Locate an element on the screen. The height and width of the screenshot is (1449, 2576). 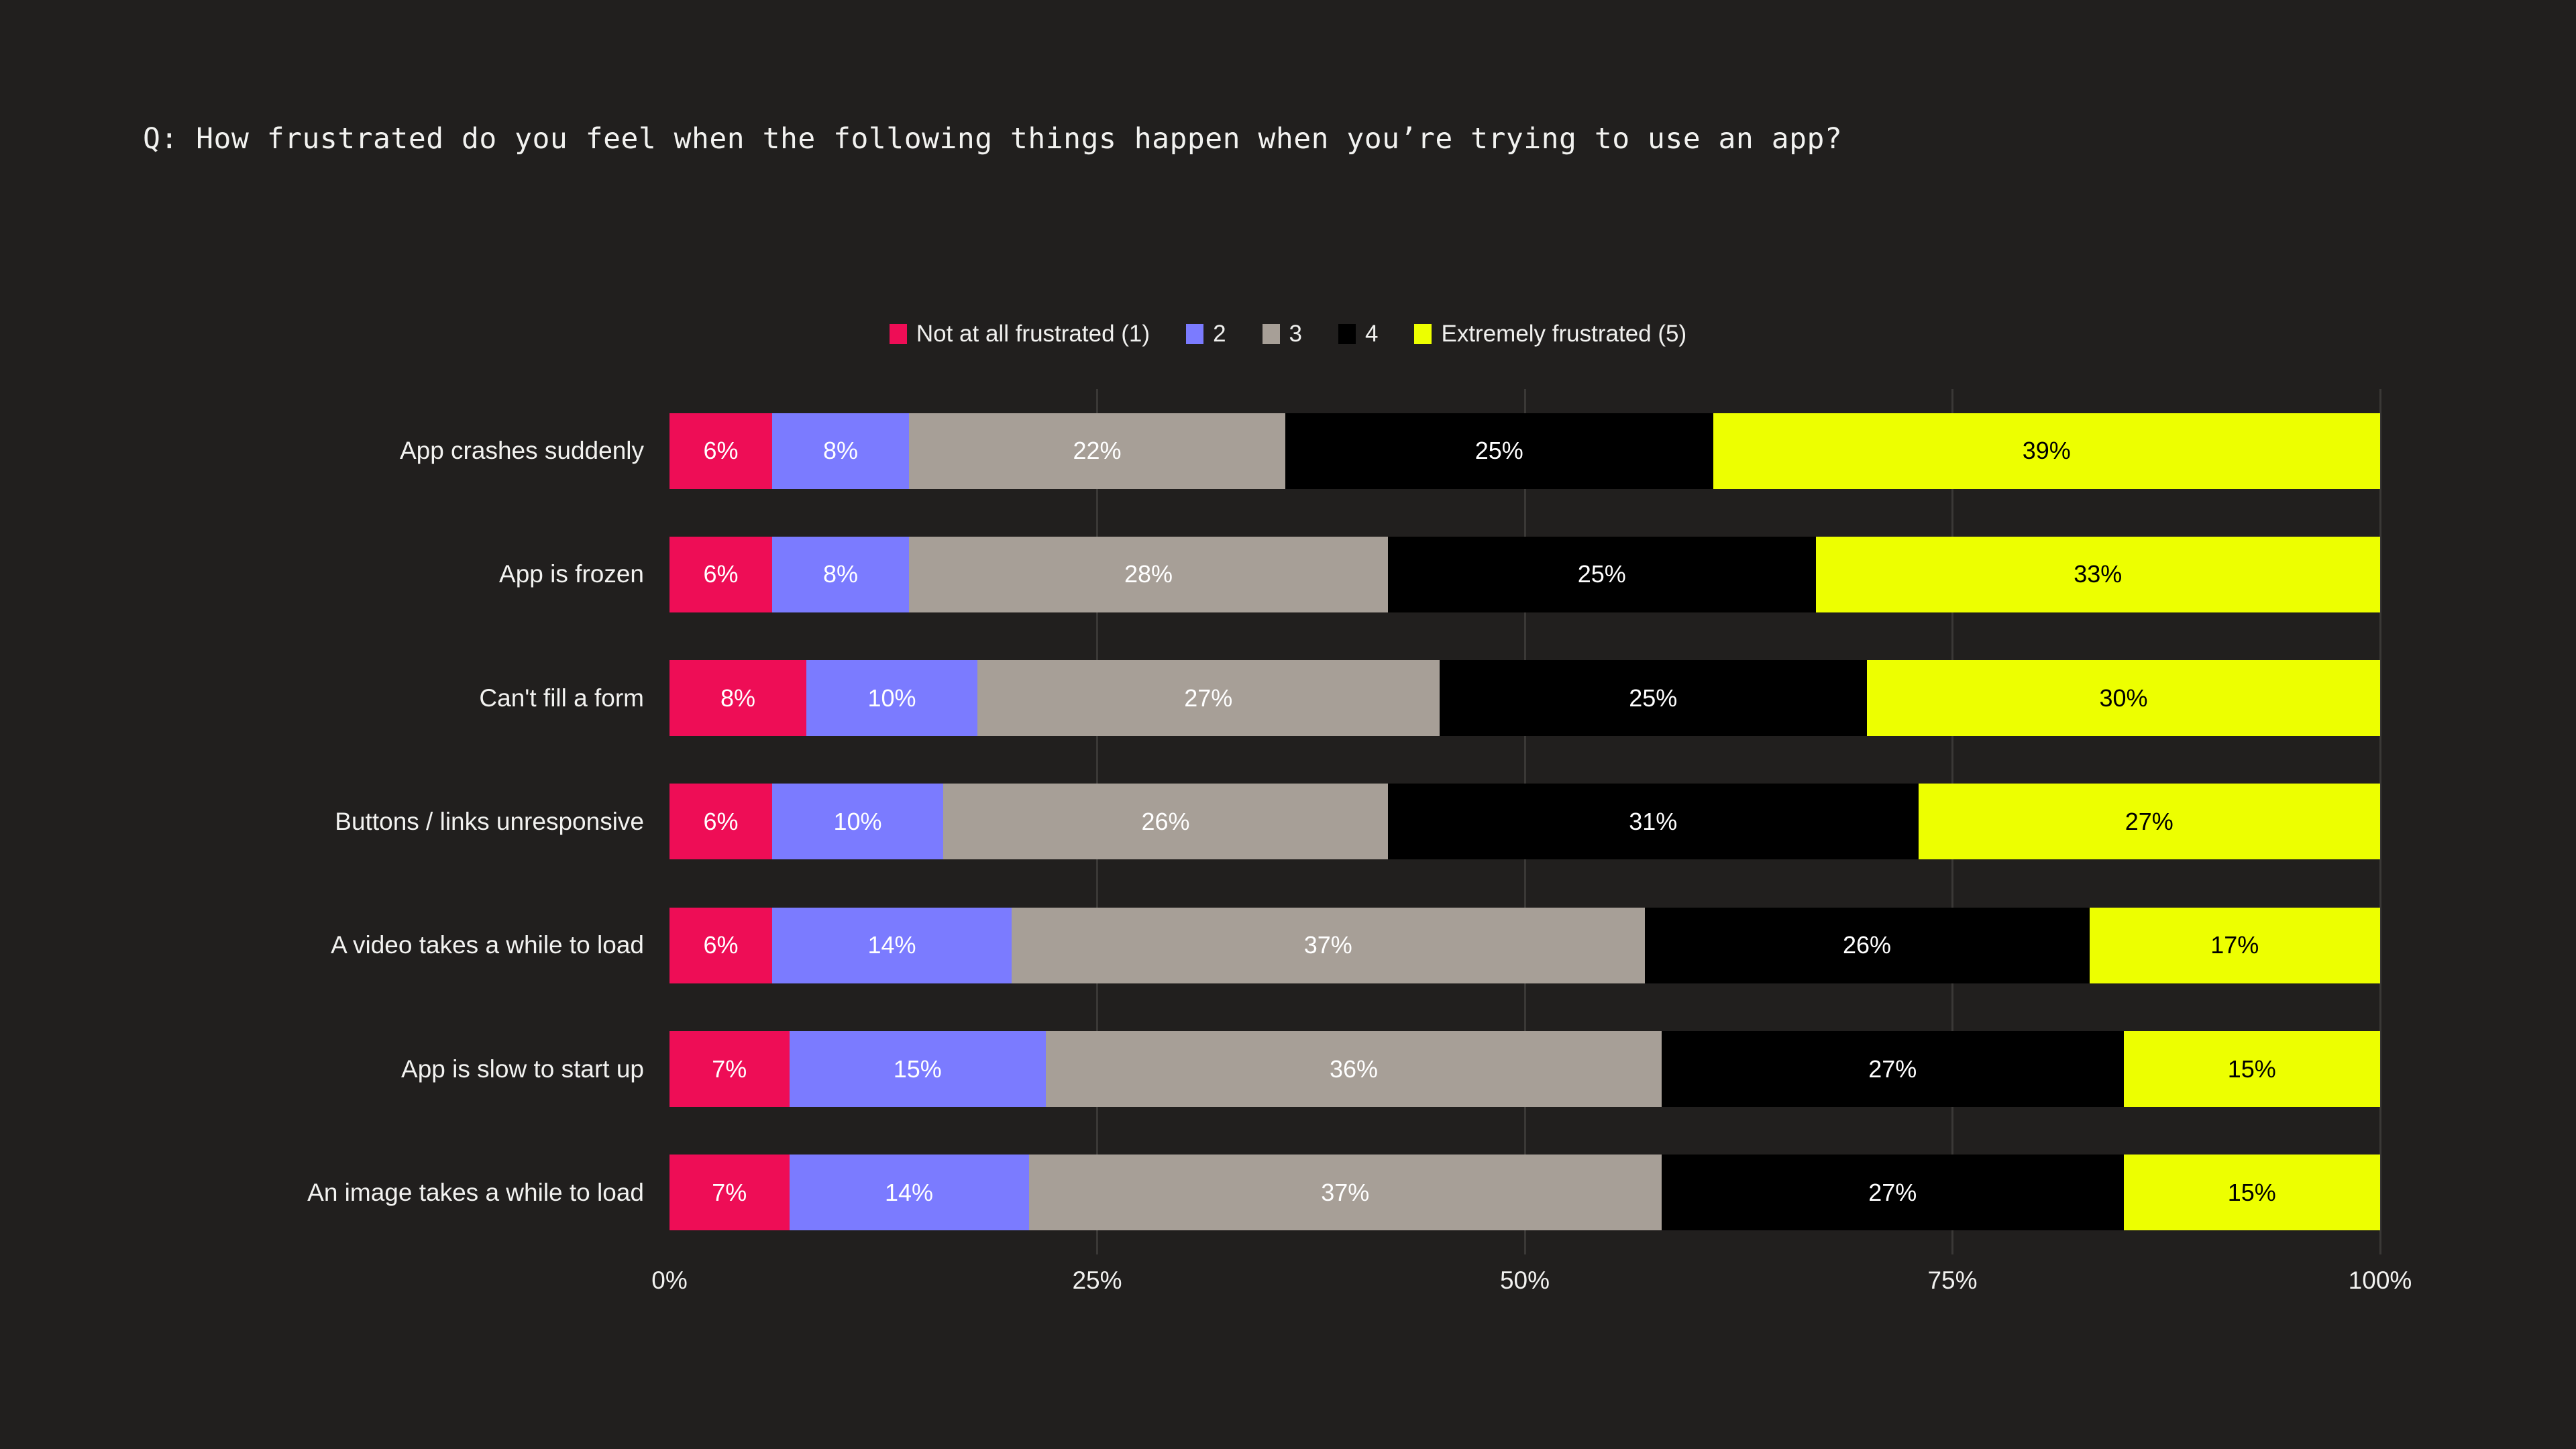
bar-segment-label: 31% is located at coordinates (1653, 821).